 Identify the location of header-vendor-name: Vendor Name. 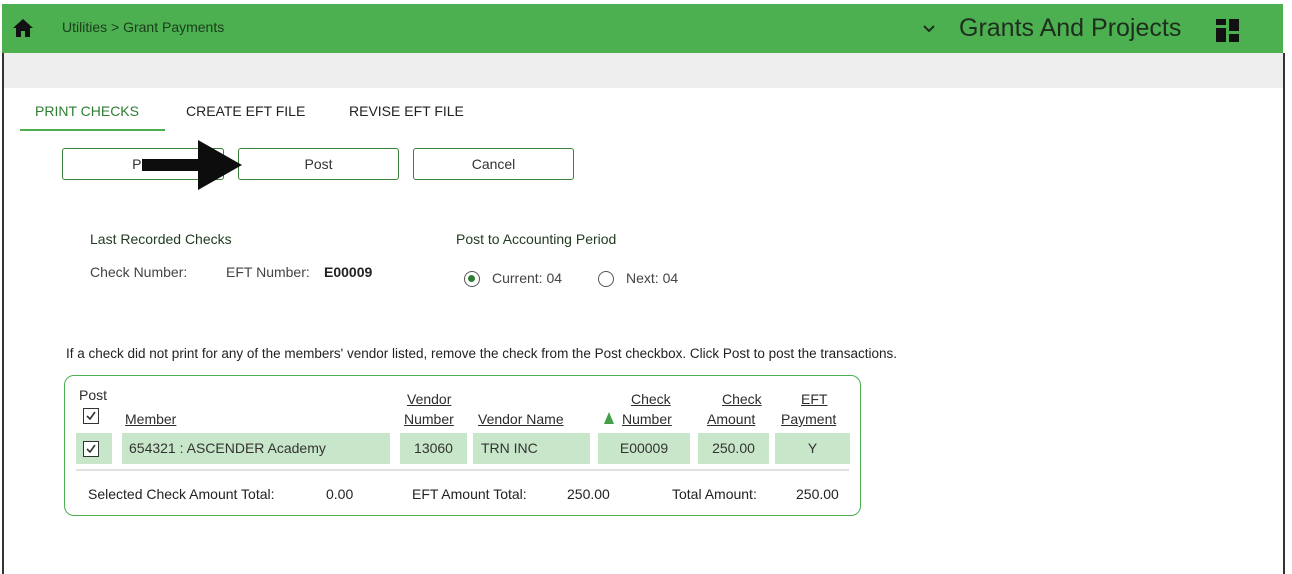
(521, 419).